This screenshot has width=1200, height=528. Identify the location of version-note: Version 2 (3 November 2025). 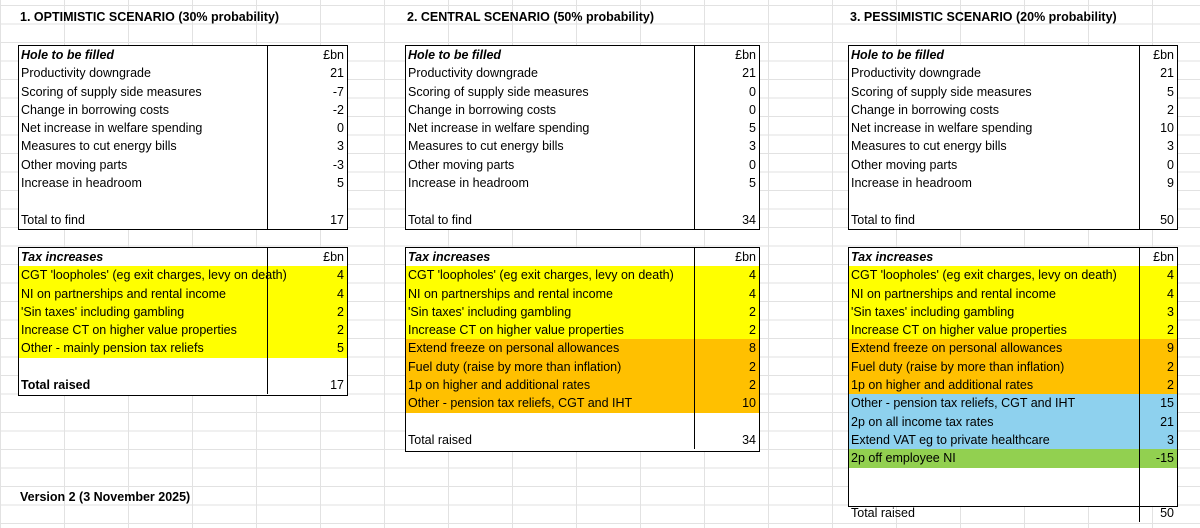
(105, 497).